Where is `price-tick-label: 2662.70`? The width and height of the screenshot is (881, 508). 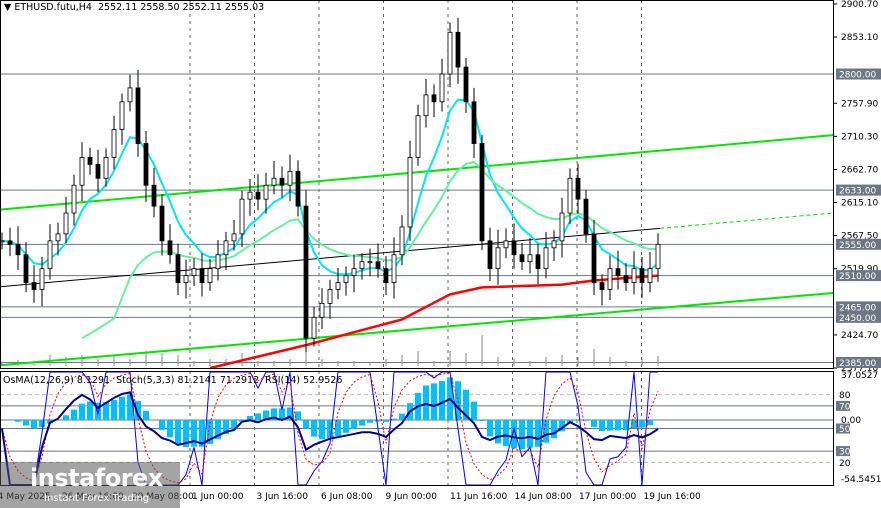
price-tick-label: 2662.70 is located at coordinates (859, 170).